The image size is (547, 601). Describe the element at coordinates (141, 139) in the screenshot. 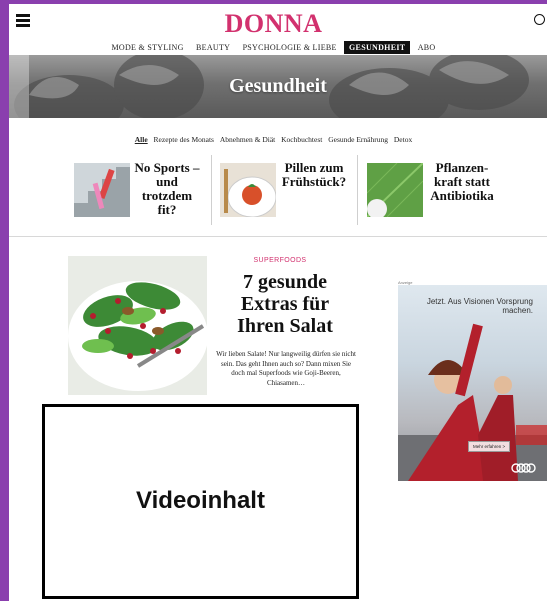

I see `subnav-item-alle: Alle` at that location.